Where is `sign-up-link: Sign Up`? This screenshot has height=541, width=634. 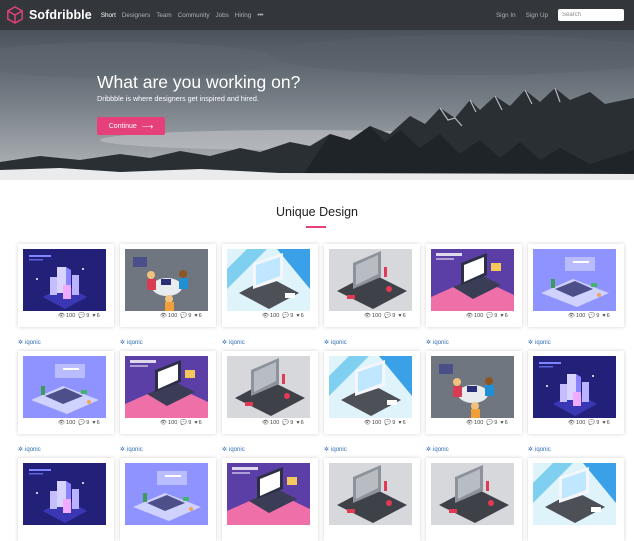
sign-up-link: Sign Up is located at coordinates (537, 15).